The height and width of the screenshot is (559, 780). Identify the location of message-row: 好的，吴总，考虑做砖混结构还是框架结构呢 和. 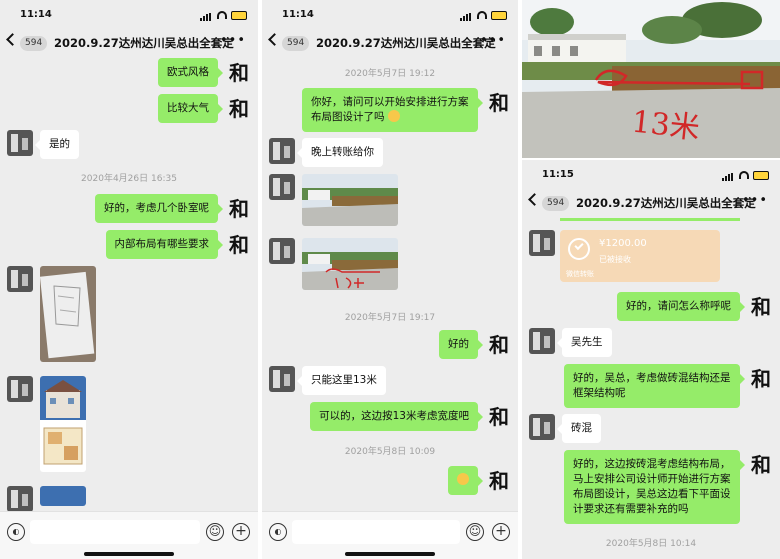
(651, 386).